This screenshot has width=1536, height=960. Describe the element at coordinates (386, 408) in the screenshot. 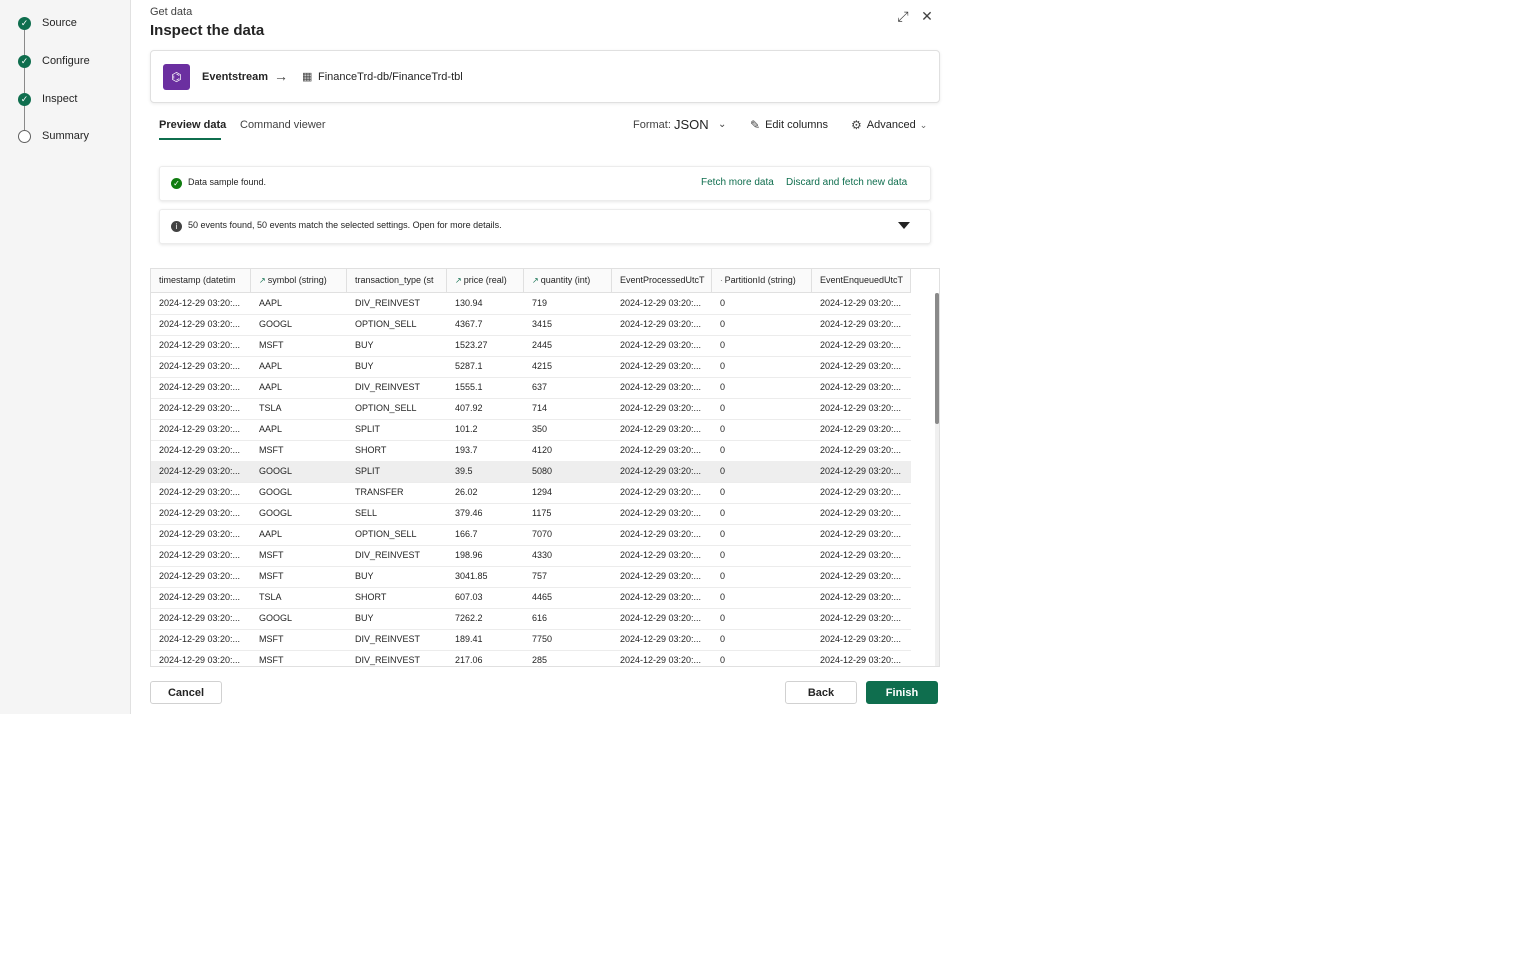

I see `table-cell: OPTION_SELL` at that location.